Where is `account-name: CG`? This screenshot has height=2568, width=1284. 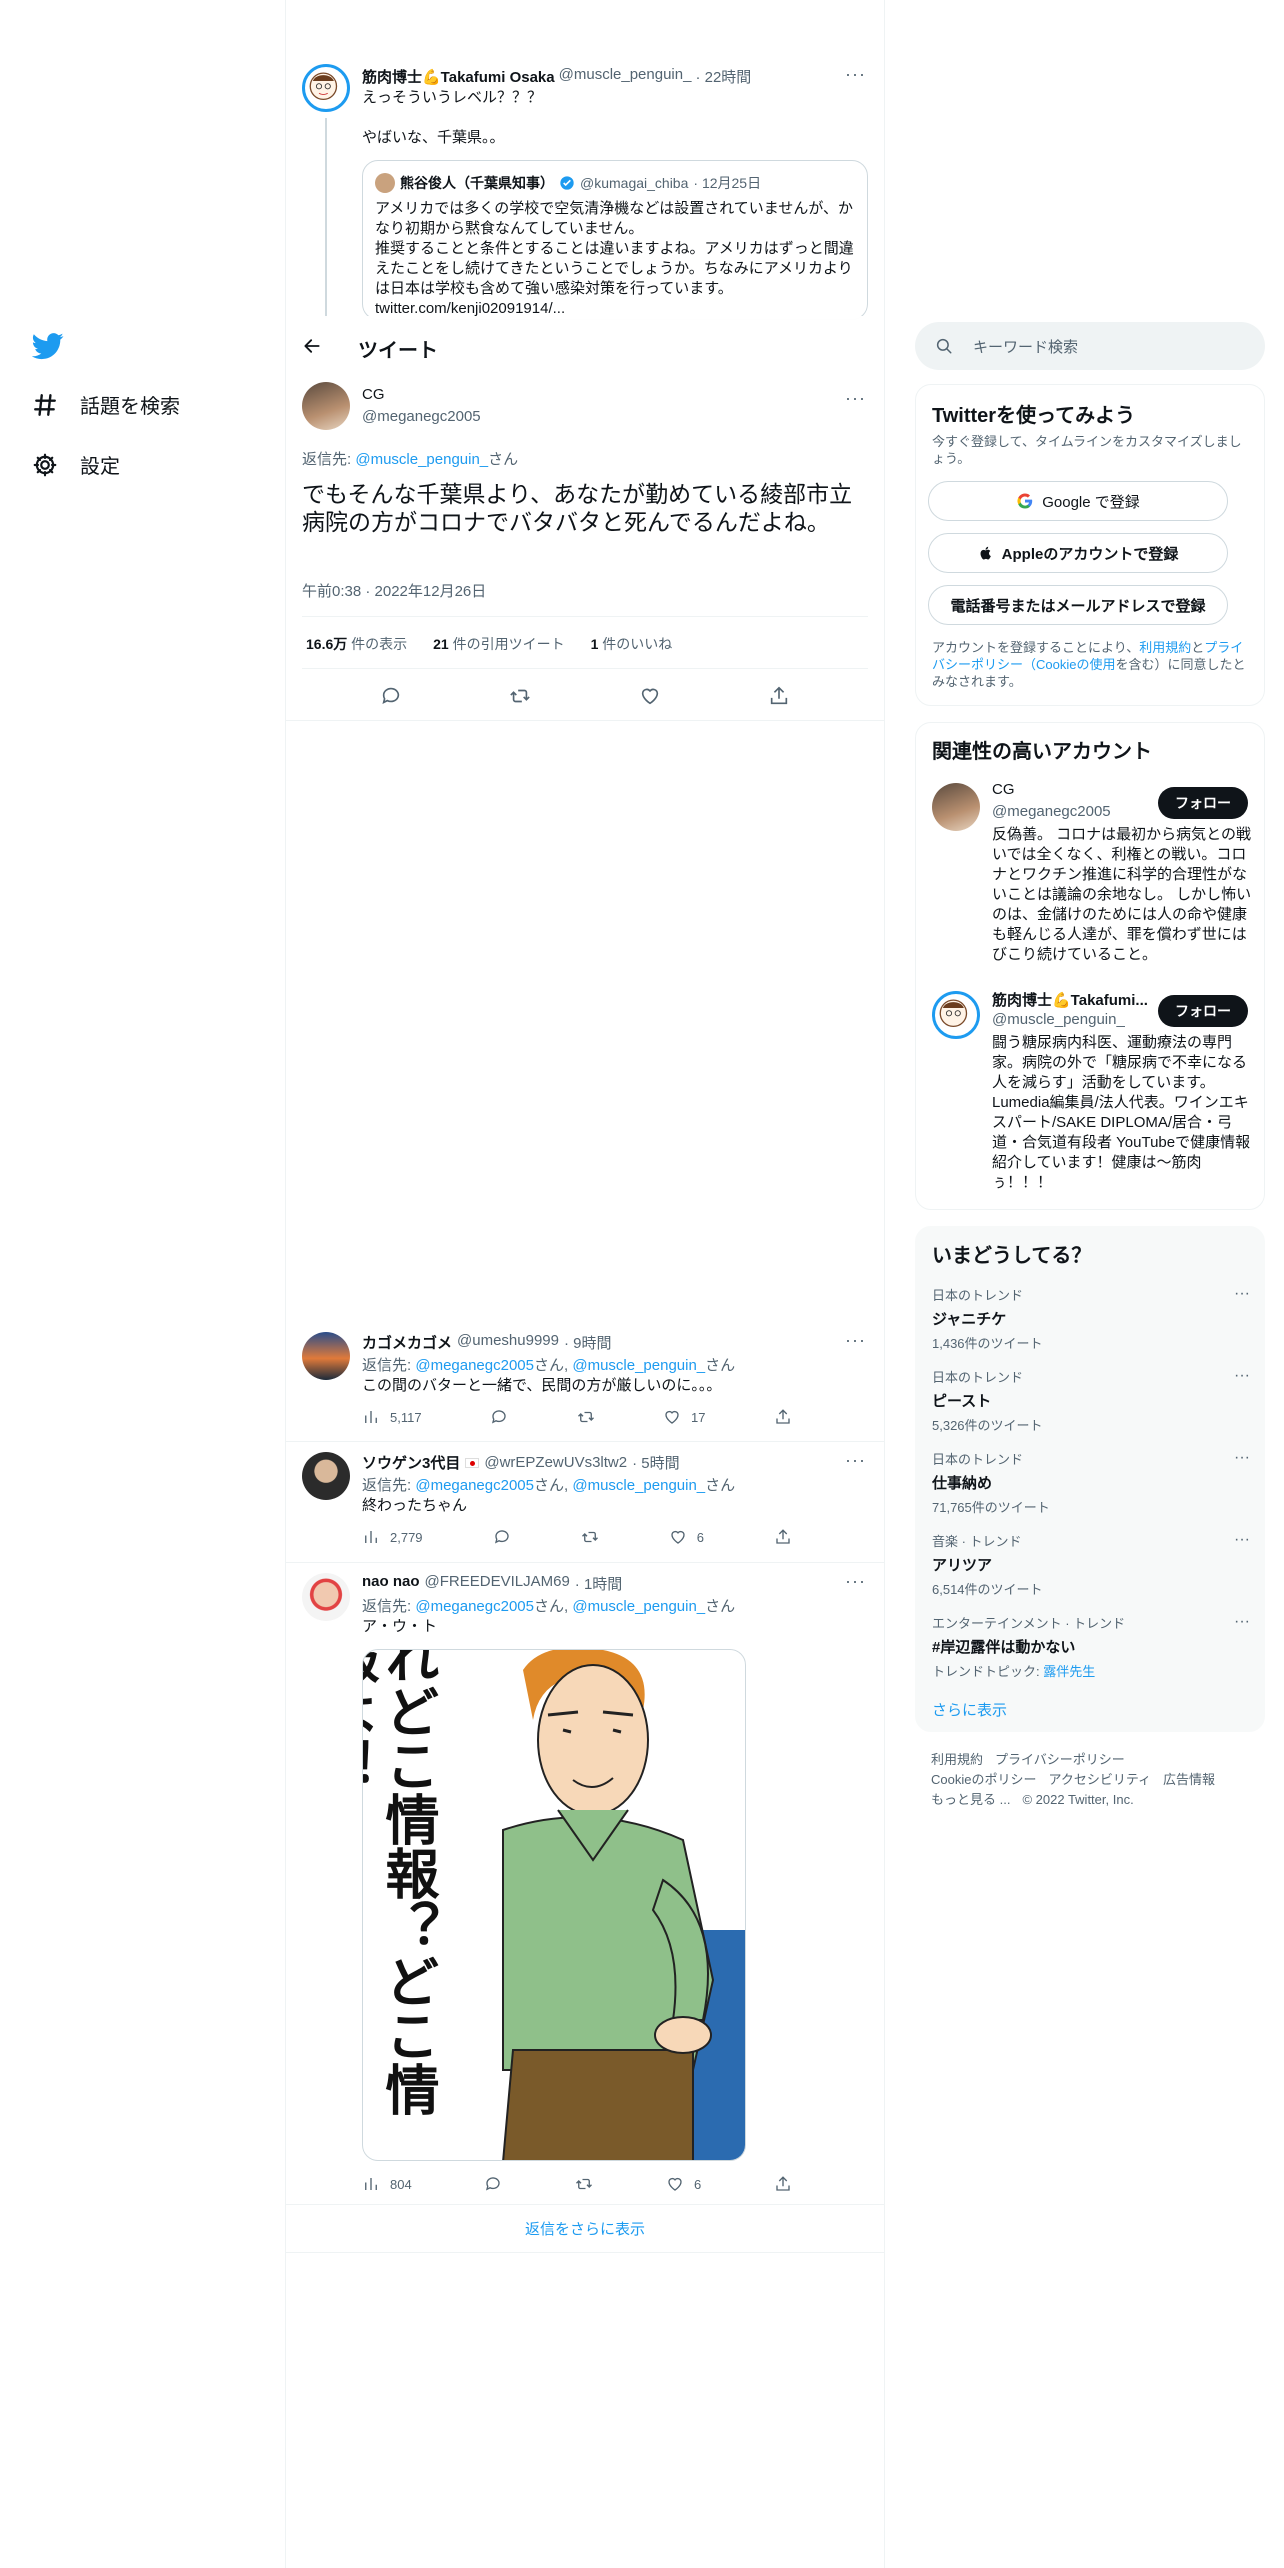 account-name: CG is located at coordinates (1003, 789).